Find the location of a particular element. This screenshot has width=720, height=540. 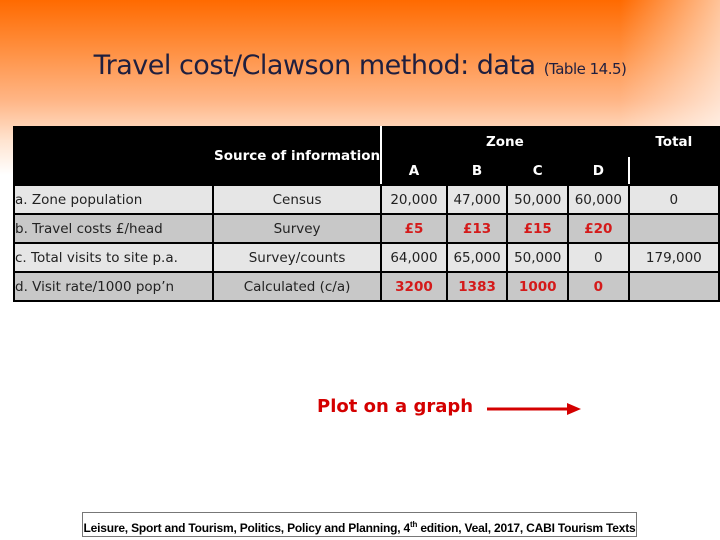

header-zone: Zone is located at coordinates (505, 141).